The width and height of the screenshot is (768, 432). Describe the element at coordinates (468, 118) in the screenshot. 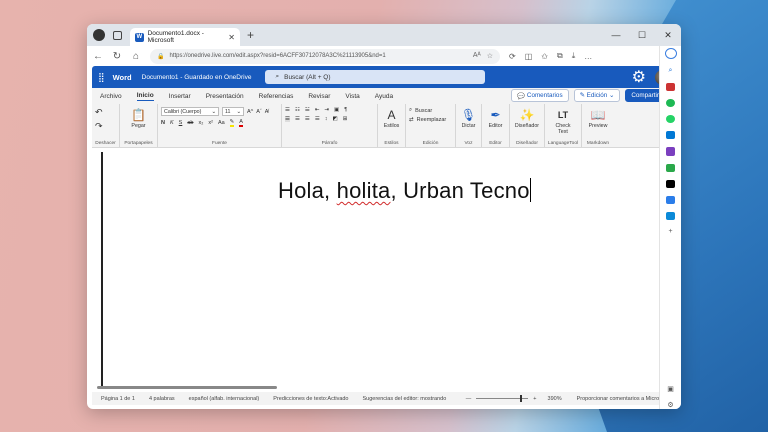

I see `dictate-button: 🎙 Dictar` at that location.